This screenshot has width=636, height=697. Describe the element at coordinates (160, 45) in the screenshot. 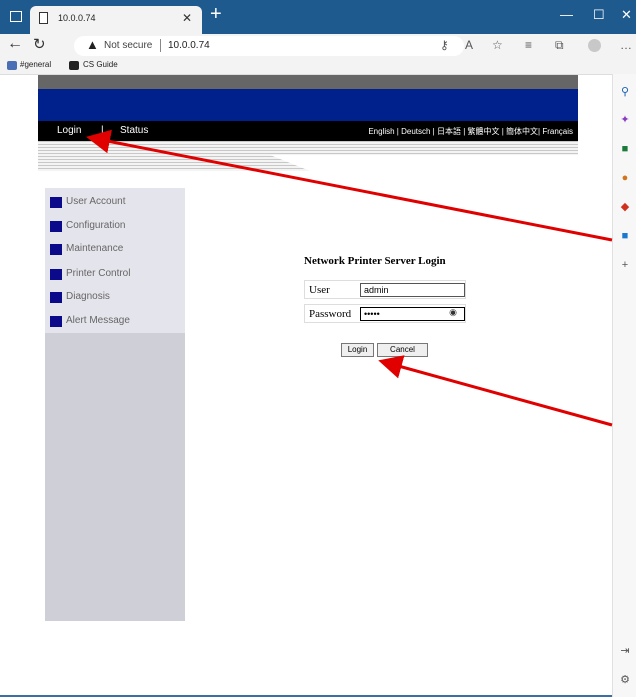

I see `url-separator` at that location.